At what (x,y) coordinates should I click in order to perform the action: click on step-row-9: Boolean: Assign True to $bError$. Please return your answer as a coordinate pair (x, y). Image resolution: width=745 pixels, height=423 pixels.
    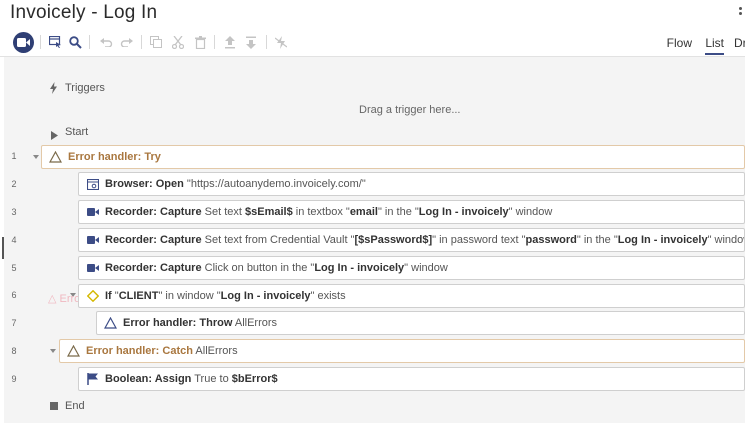
    Looking at the image, I should click on (411, 379).